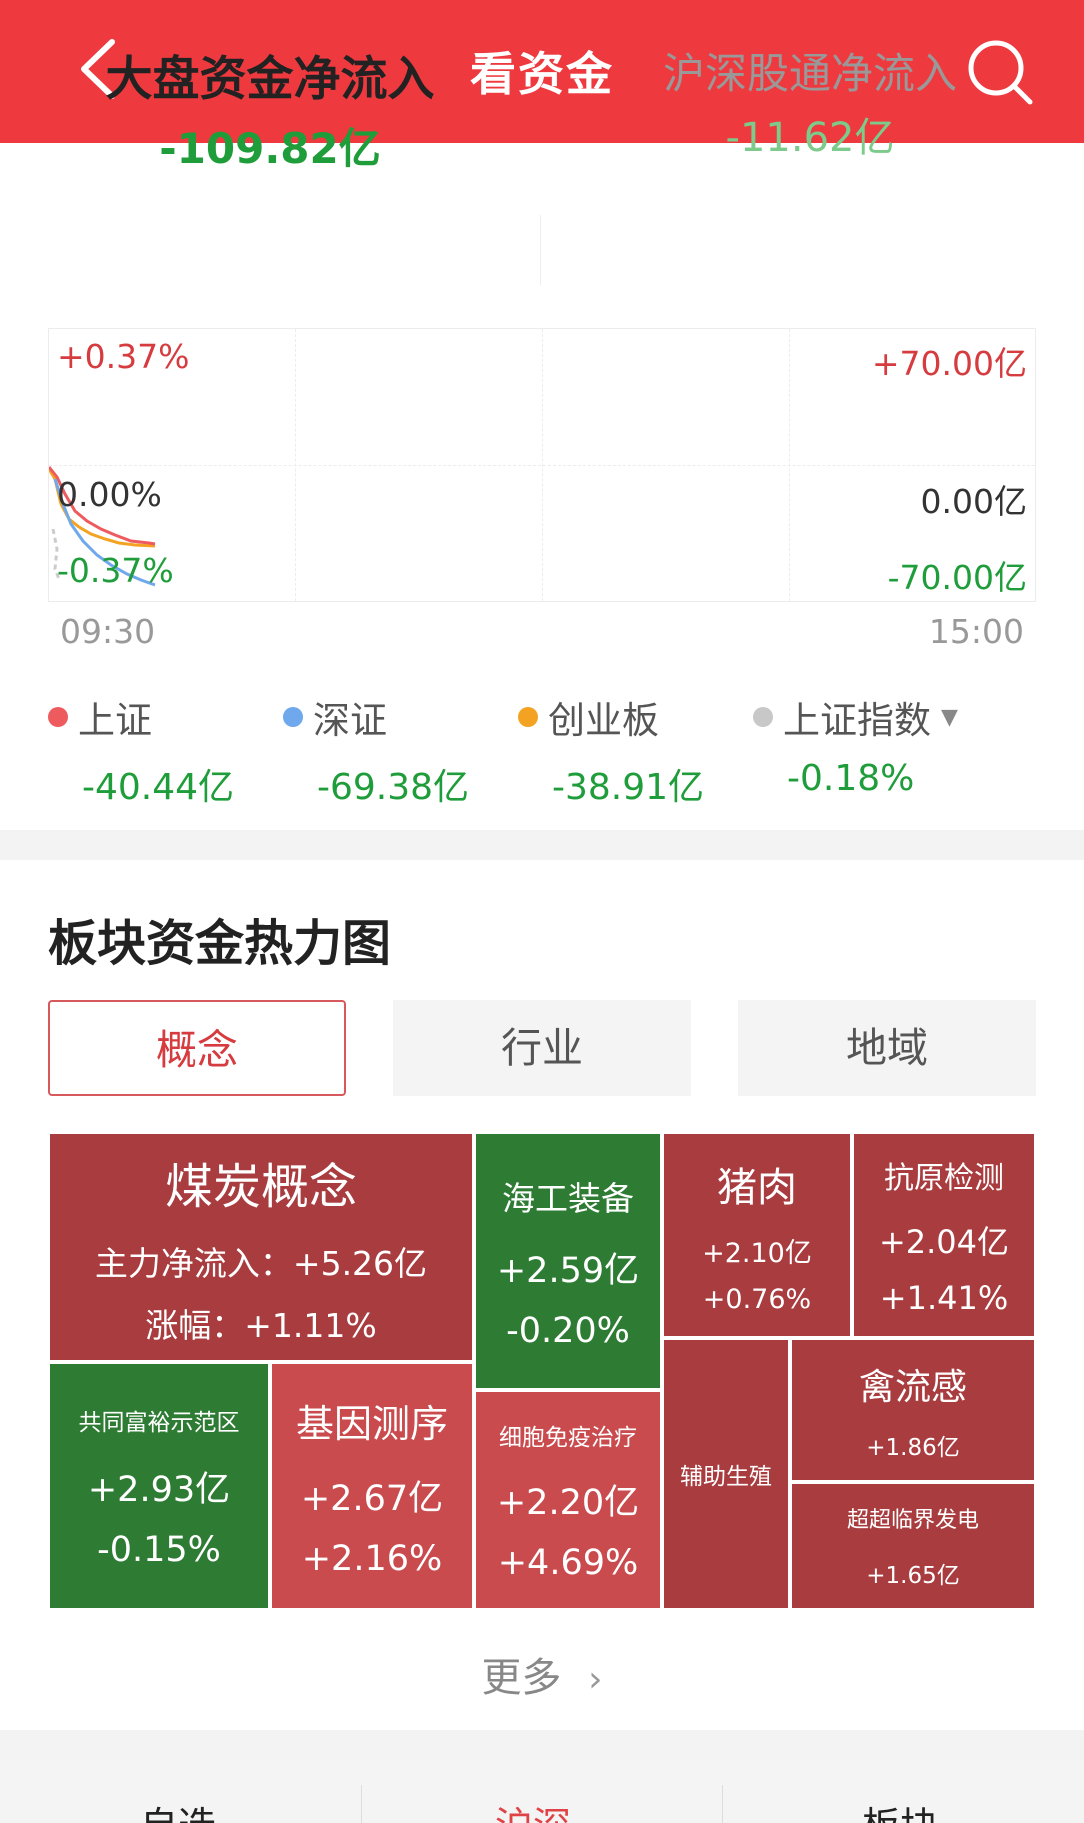  I want to click on heatmap-tile-cell-immunotherapy: 细胞免疫治疗 +2.20亿 +4.69%, so click(568, 1500).